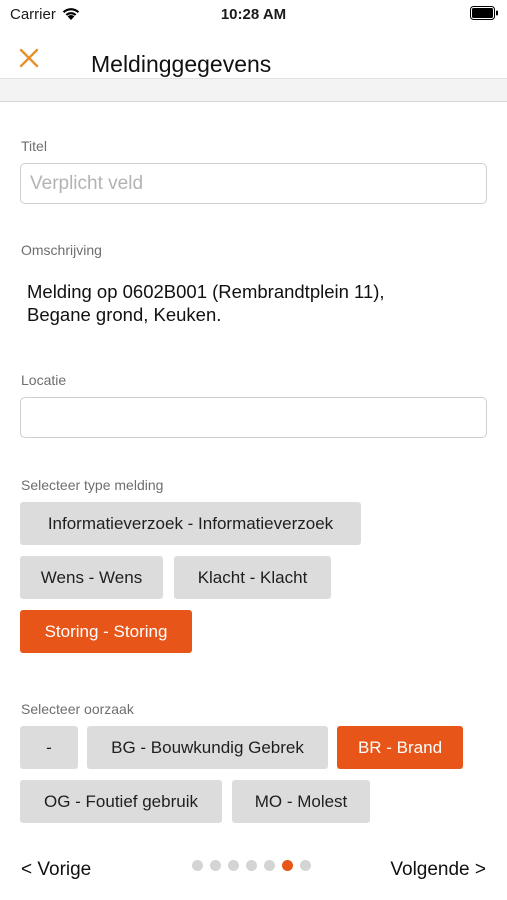 The width and height of the screenshot is (507, 900). What do you see at coordinates (400, 747) in the screenshot?
I see `cause-option-brand: BR - Brand` at bounding box center [400, 747].